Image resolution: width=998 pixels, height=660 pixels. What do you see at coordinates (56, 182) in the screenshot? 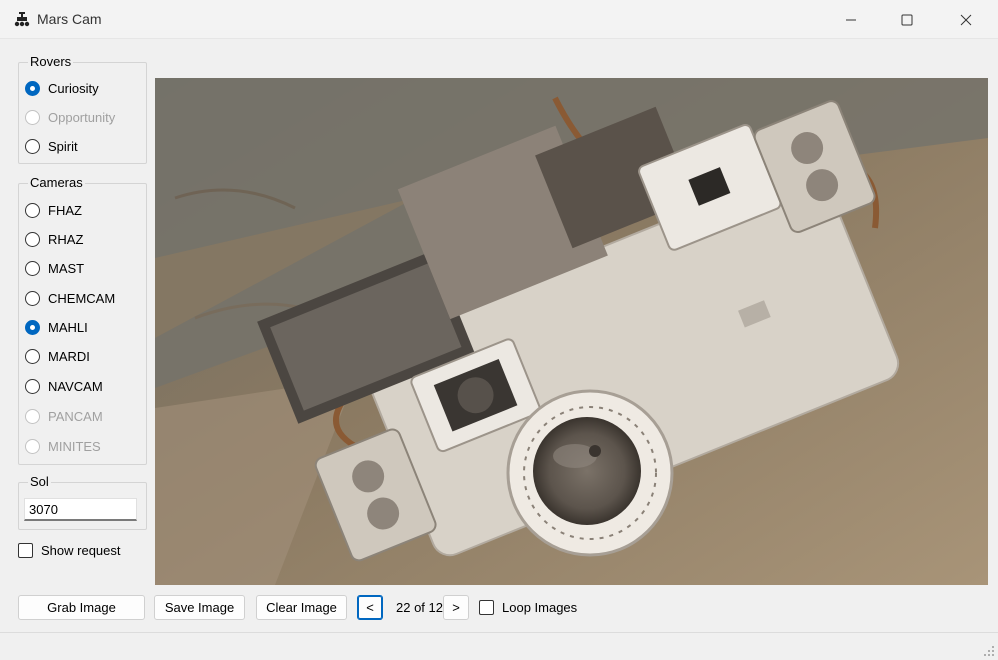
I see `cameras-group-label: Cameras` at bounding box center [56, 182].